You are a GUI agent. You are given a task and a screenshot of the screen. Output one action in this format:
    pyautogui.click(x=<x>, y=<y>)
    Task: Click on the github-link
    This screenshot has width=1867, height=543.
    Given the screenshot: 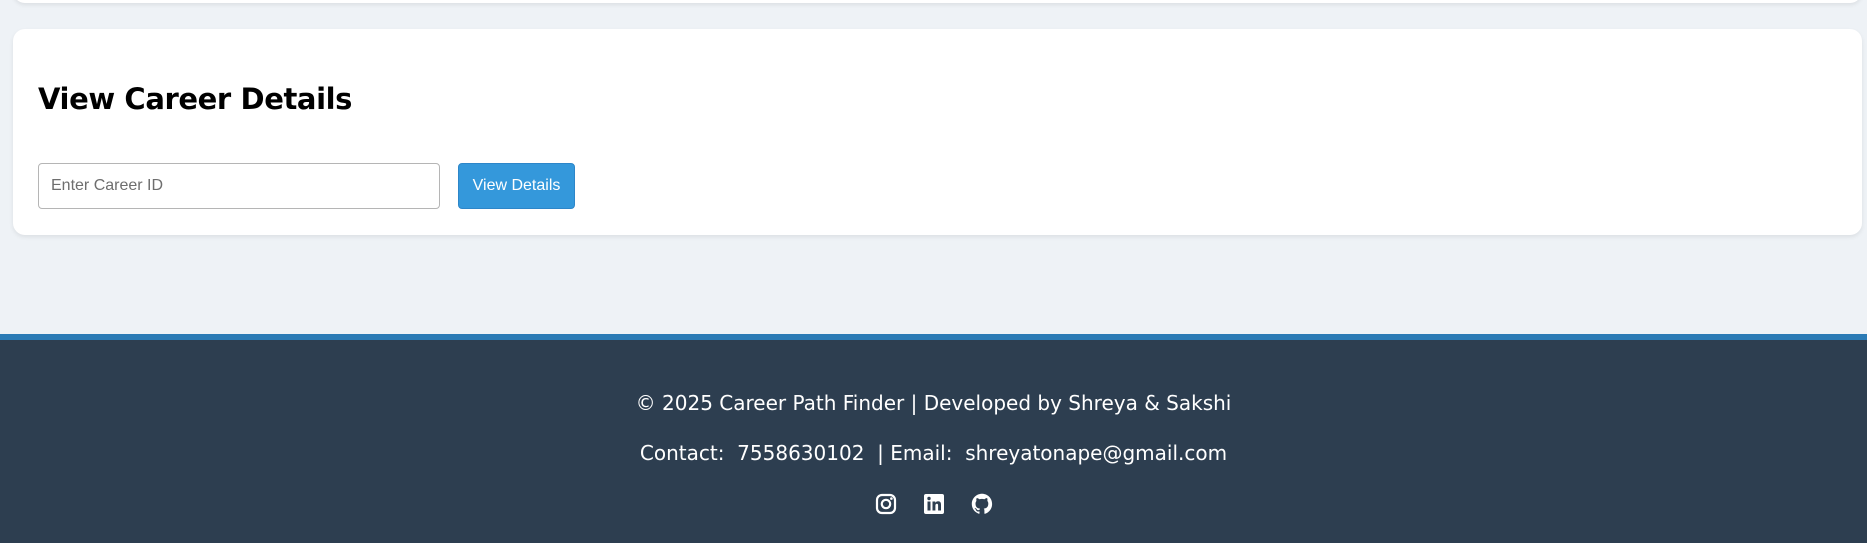 What is the action you would take?
    pyautogui.click(x=982, y=504)
    